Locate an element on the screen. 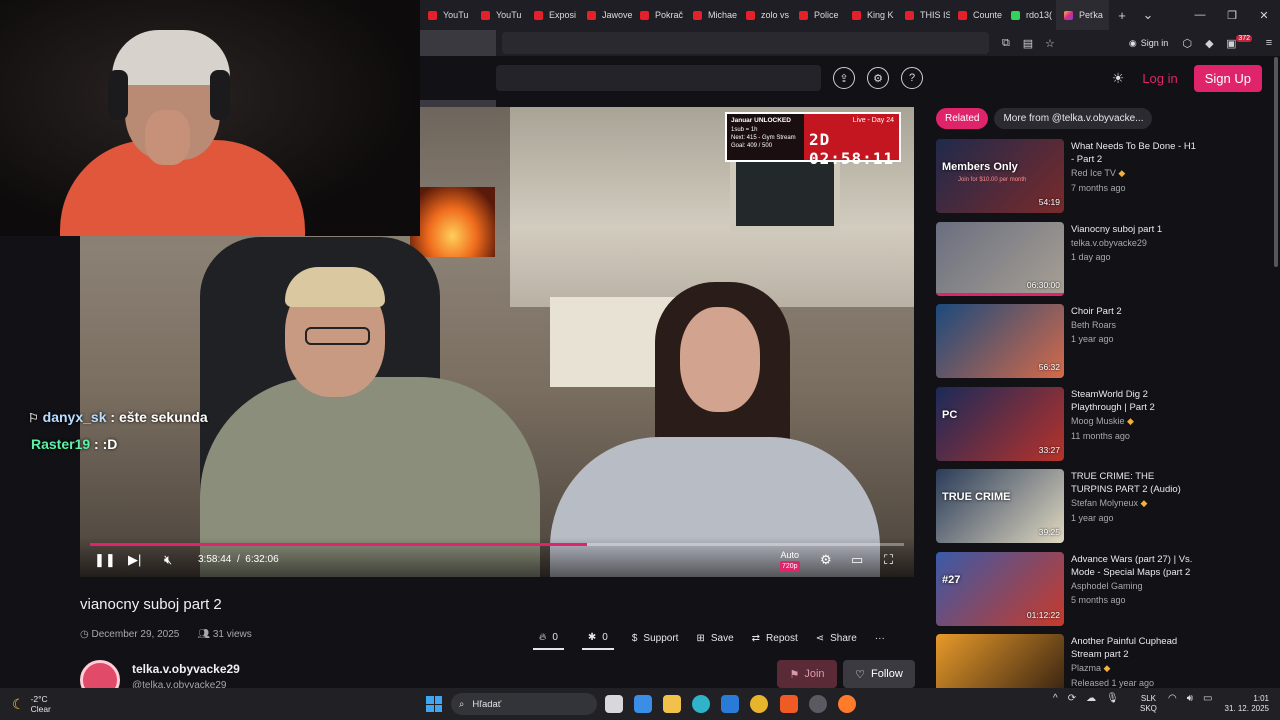  follow-button: ♡ Follow is located at coordinates (879, 674).